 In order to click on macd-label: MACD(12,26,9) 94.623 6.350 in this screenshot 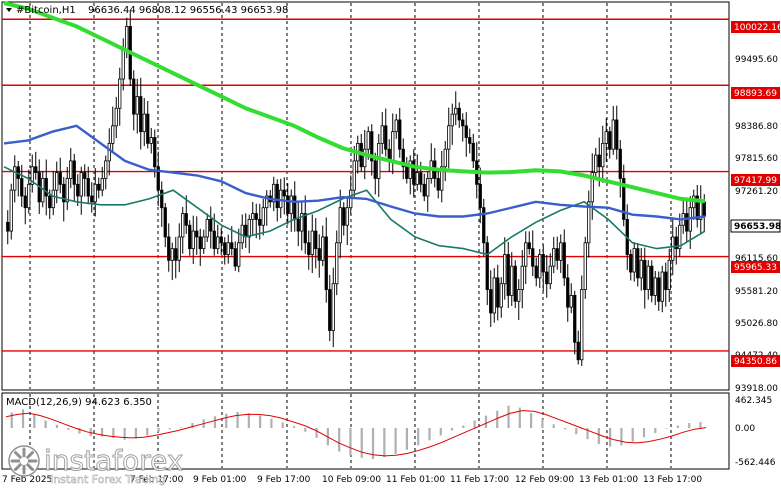, I will do `click(79, 402)`.